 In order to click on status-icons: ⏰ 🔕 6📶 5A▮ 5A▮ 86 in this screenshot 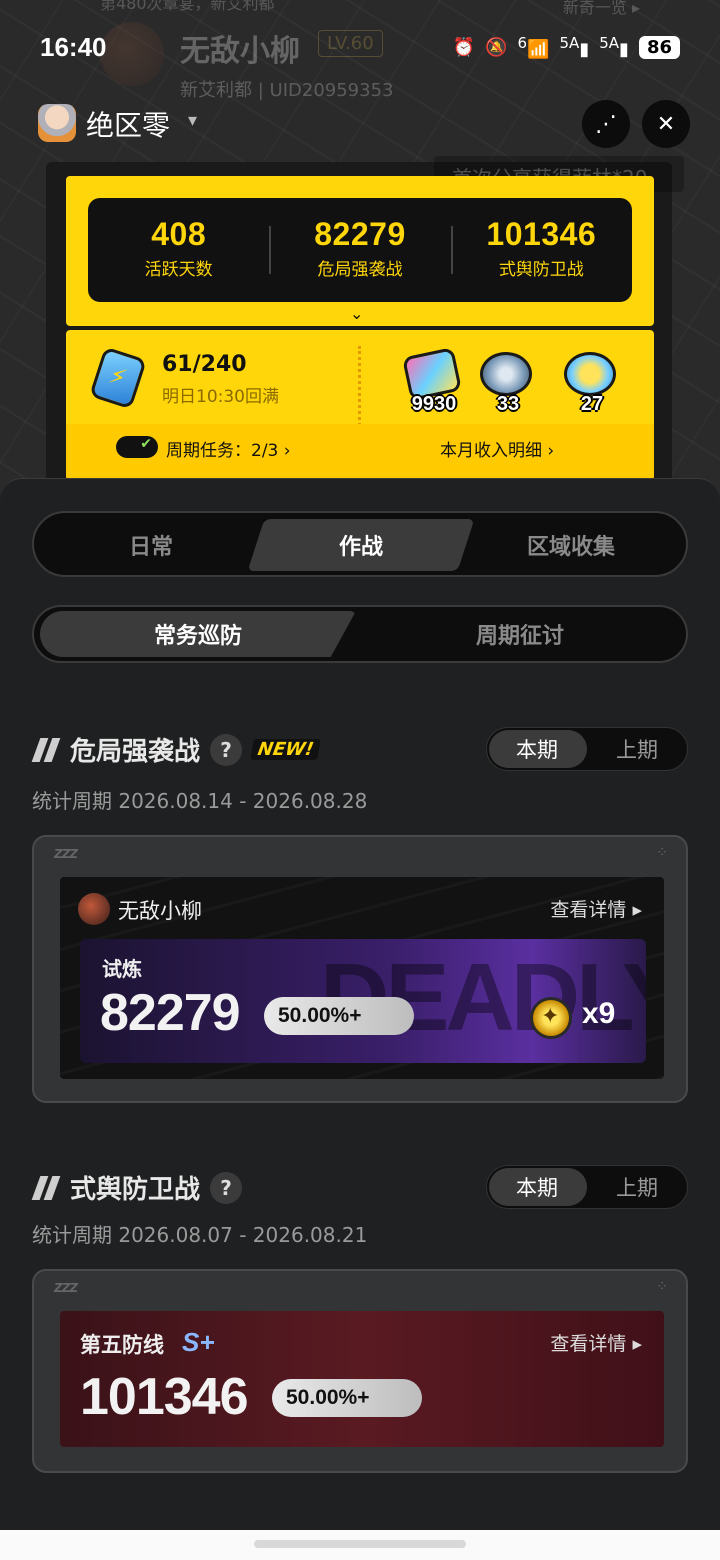, I will do `click(566, 47)`.